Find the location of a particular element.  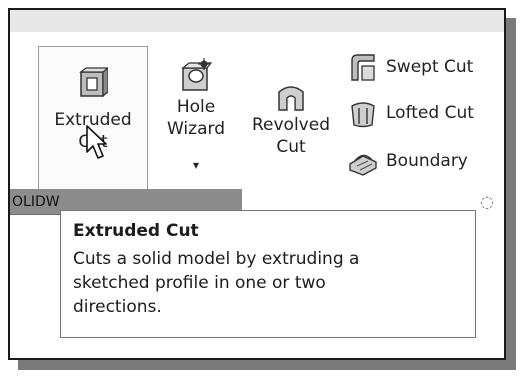

lofted-cut-button: Lofted Cut is located at coordinates (411, 113).